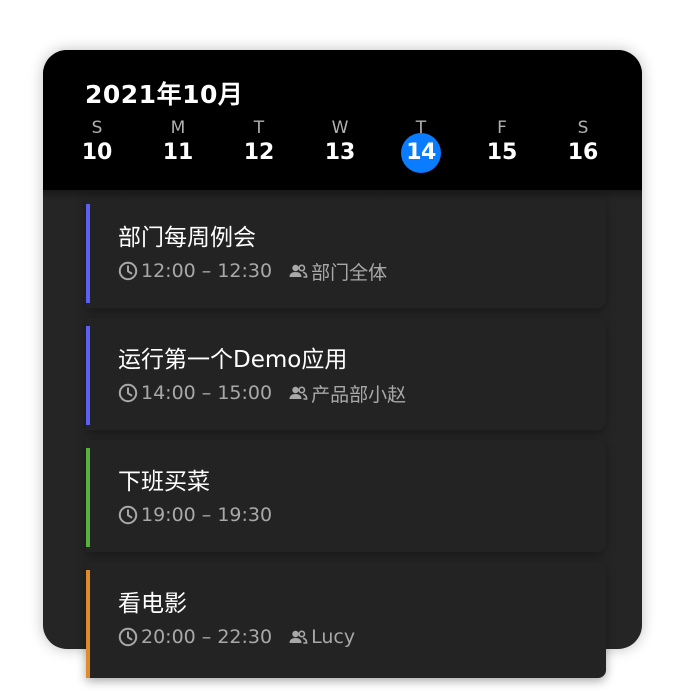 This screenshot has width=700, height=700. I want to click on event-meta: 14:00 – 15:00 产品部小赵, so click(262, 393).